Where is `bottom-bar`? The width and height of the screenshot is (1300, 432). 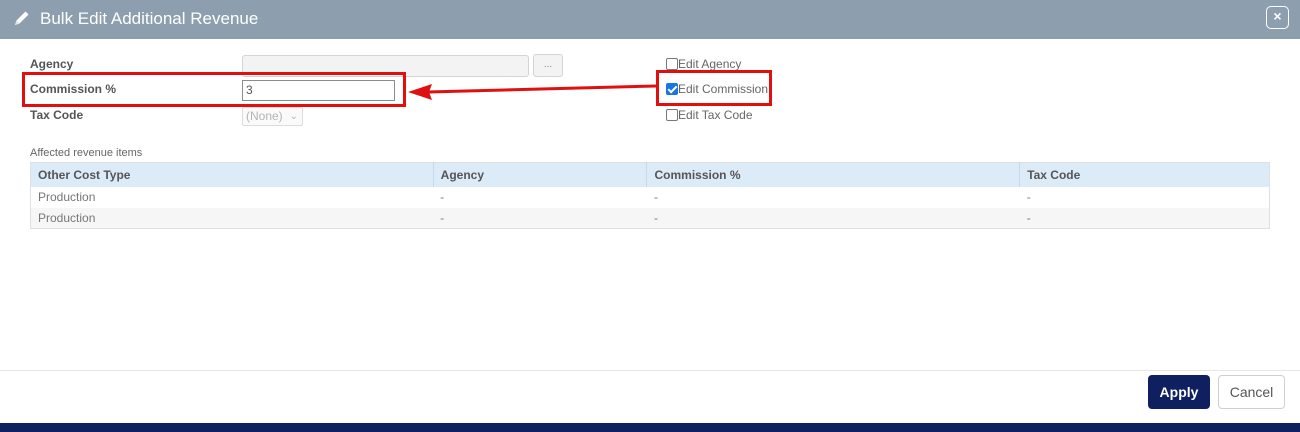
bottom-bar is located at coordinates (650, 427).